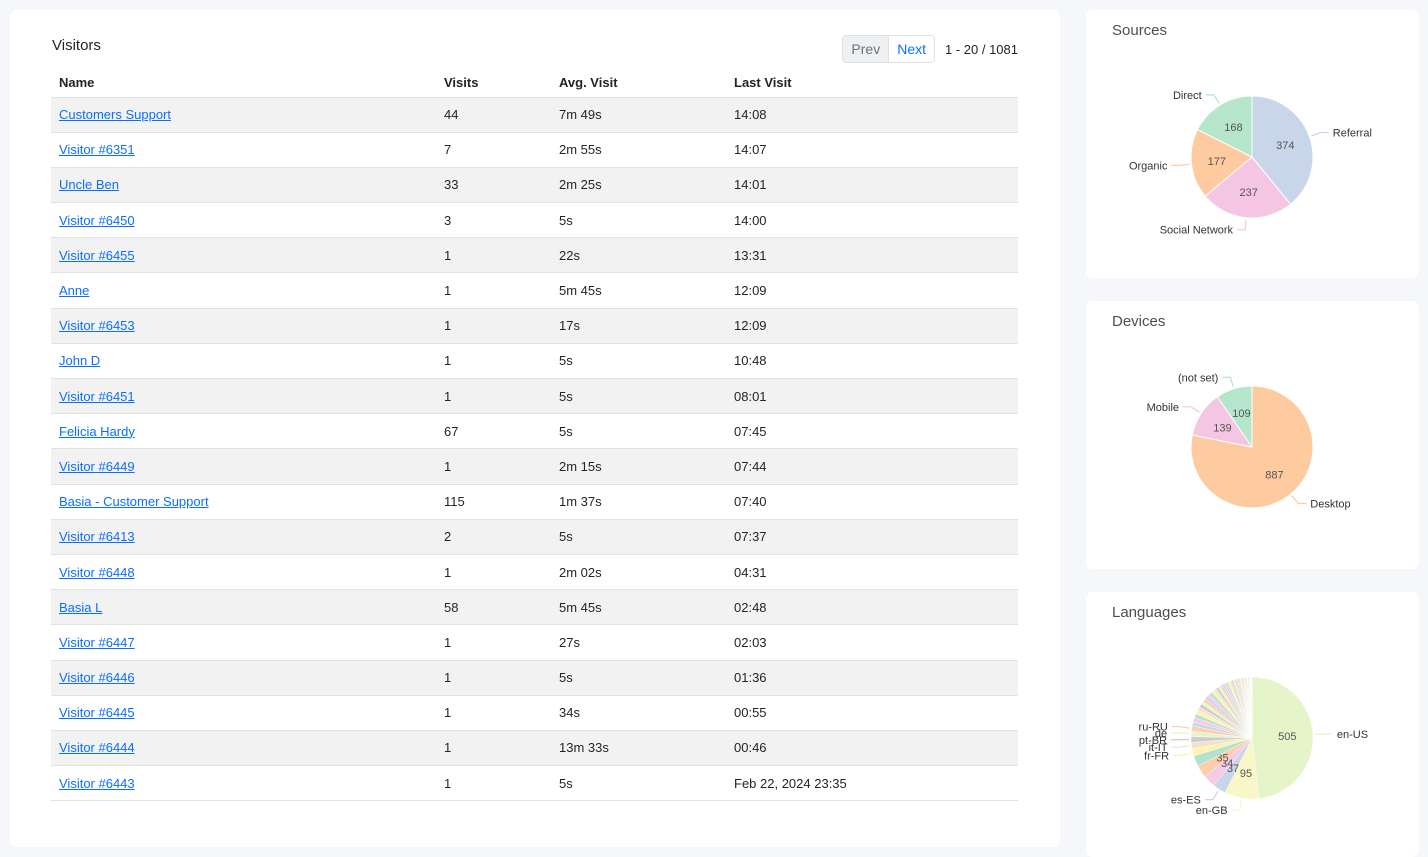  Describe the element at coordinates (866, 49) in the screenshot. I see `prev-button: Prev` at that location.